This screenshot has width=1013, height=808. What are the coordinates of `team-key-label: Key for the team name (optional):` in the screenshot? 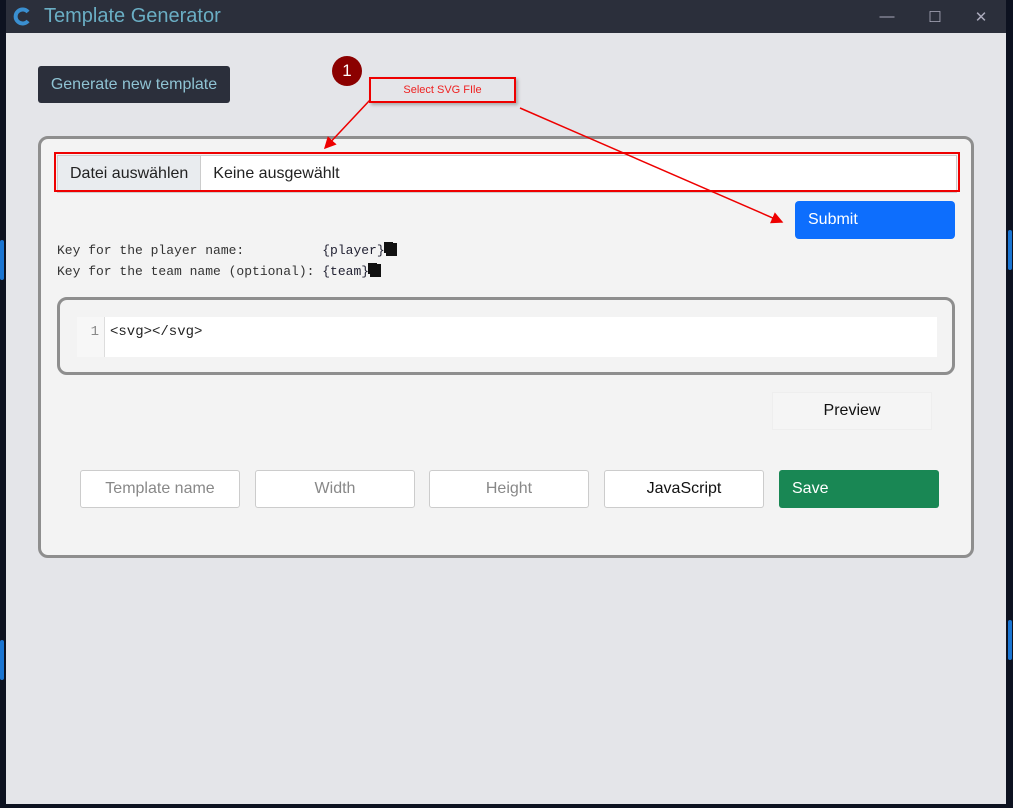 It's located at (190, 271).